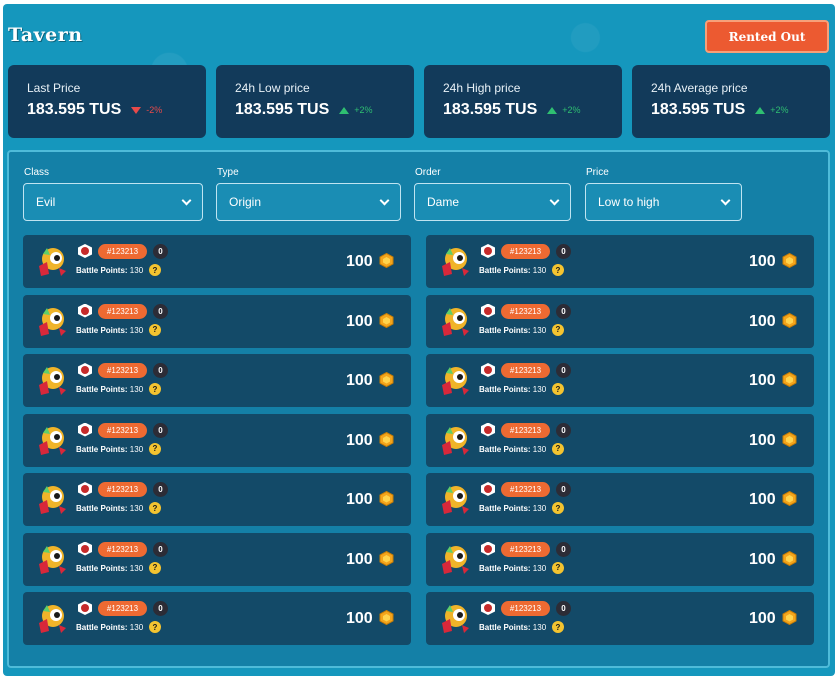 Image resolution: width=838 pixels, height=680 pixels. I want to click on order-select: Dame, so click(492, 202).